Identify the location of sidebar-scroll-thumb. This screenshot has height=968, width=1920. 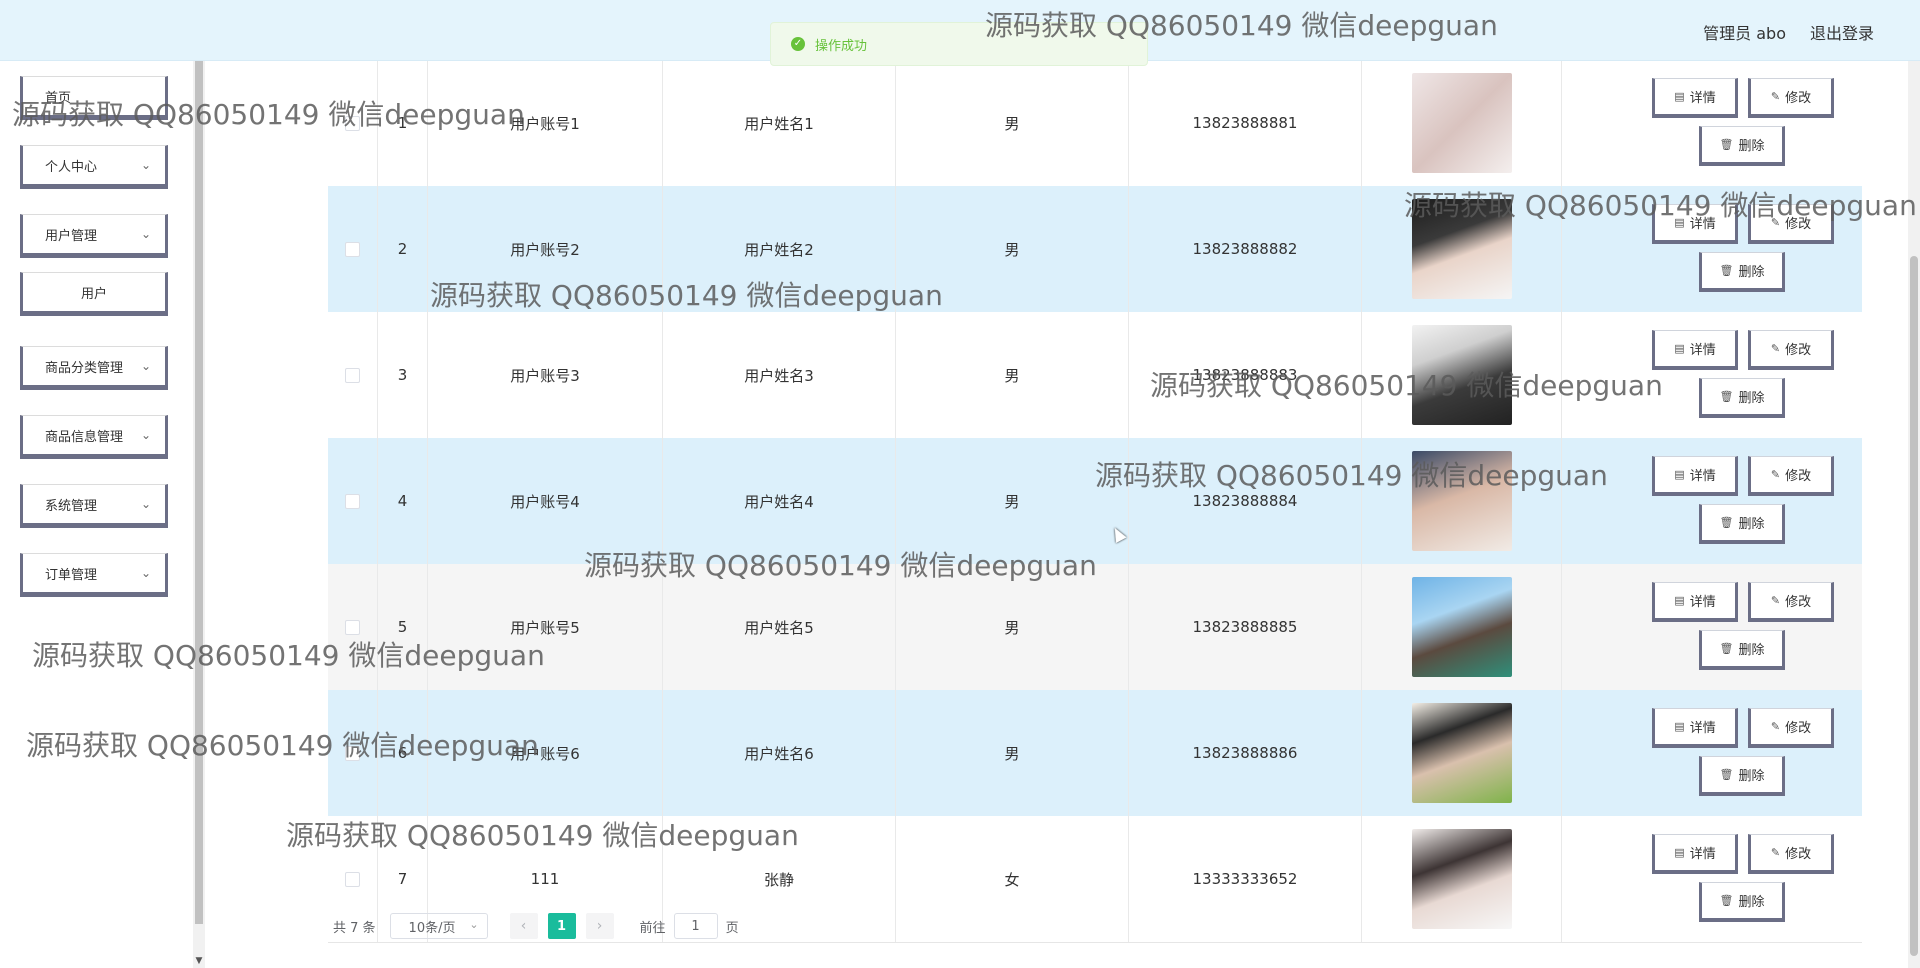
(199, 492).